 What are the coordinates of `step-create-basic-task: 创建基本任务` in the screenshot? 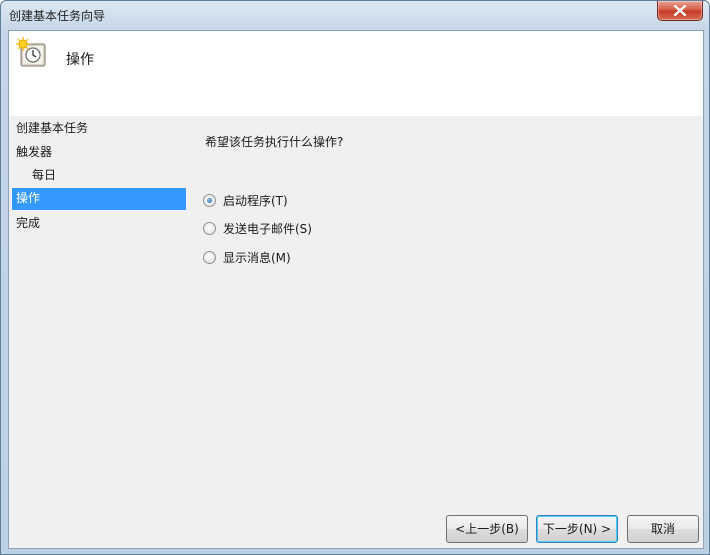 It's located at (99, 129).